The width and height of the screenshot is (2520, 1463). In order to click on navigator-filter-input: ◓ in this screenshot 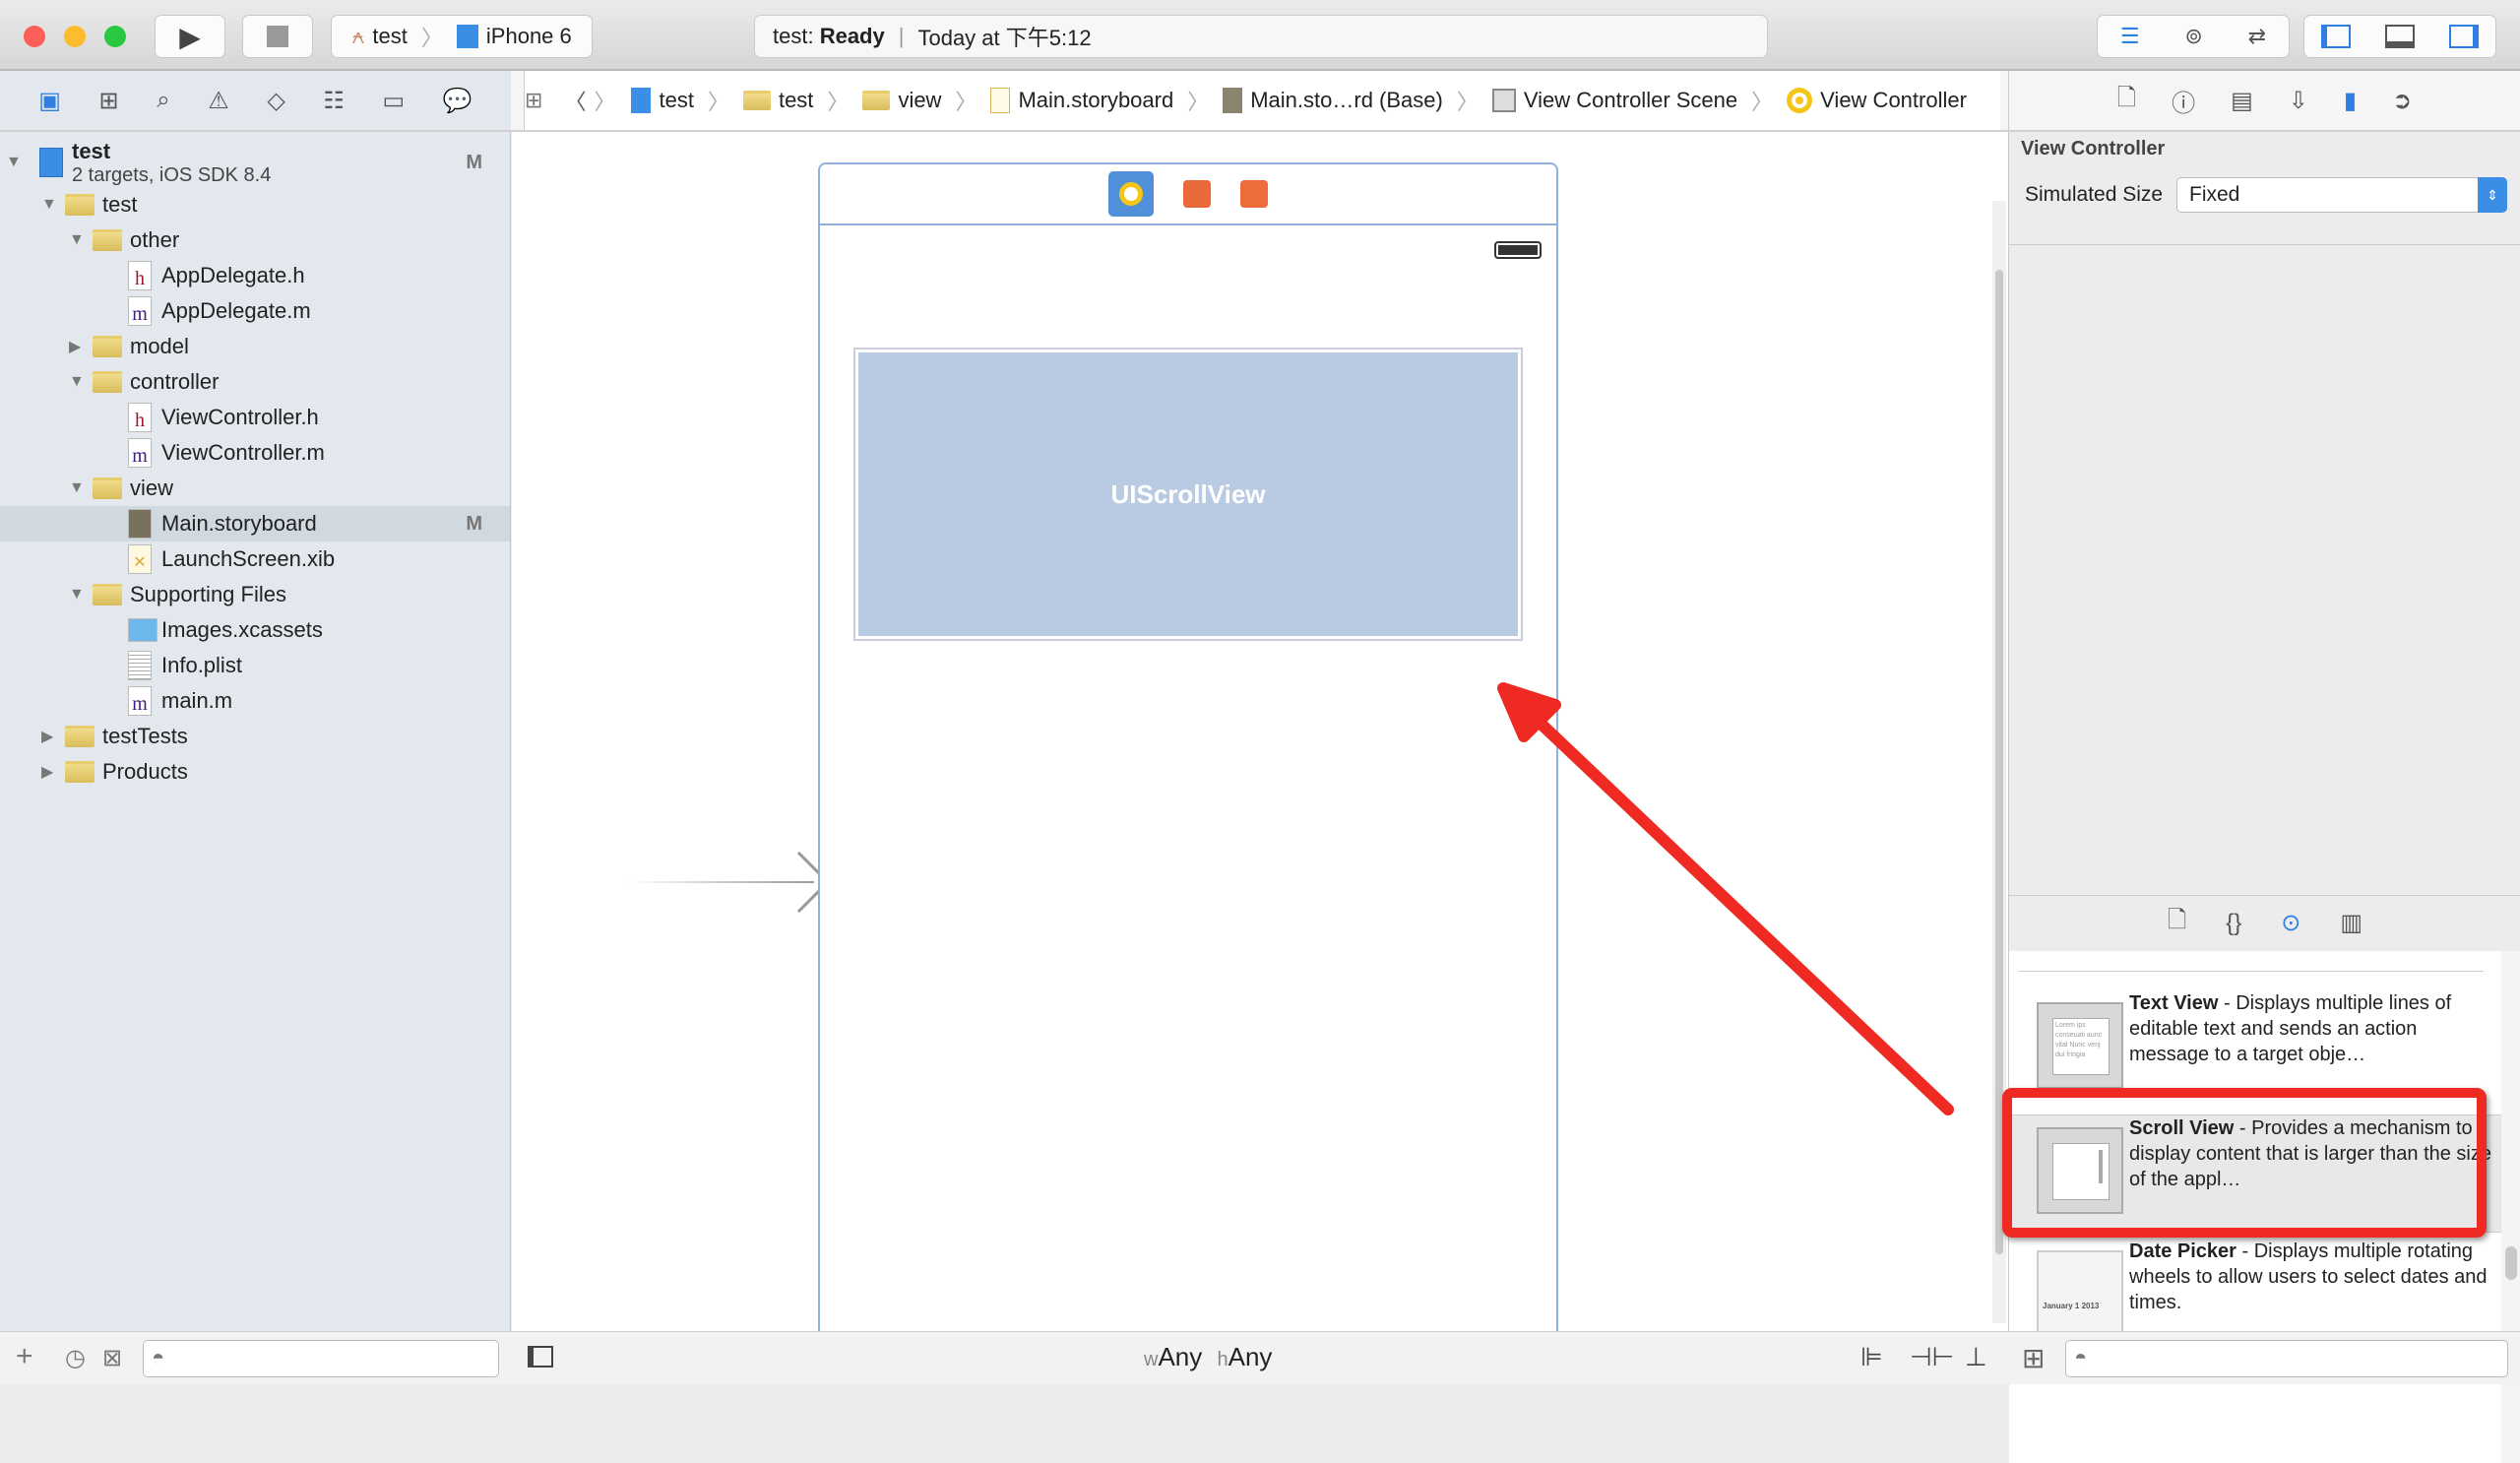, I will do `click(321, 1358)`.